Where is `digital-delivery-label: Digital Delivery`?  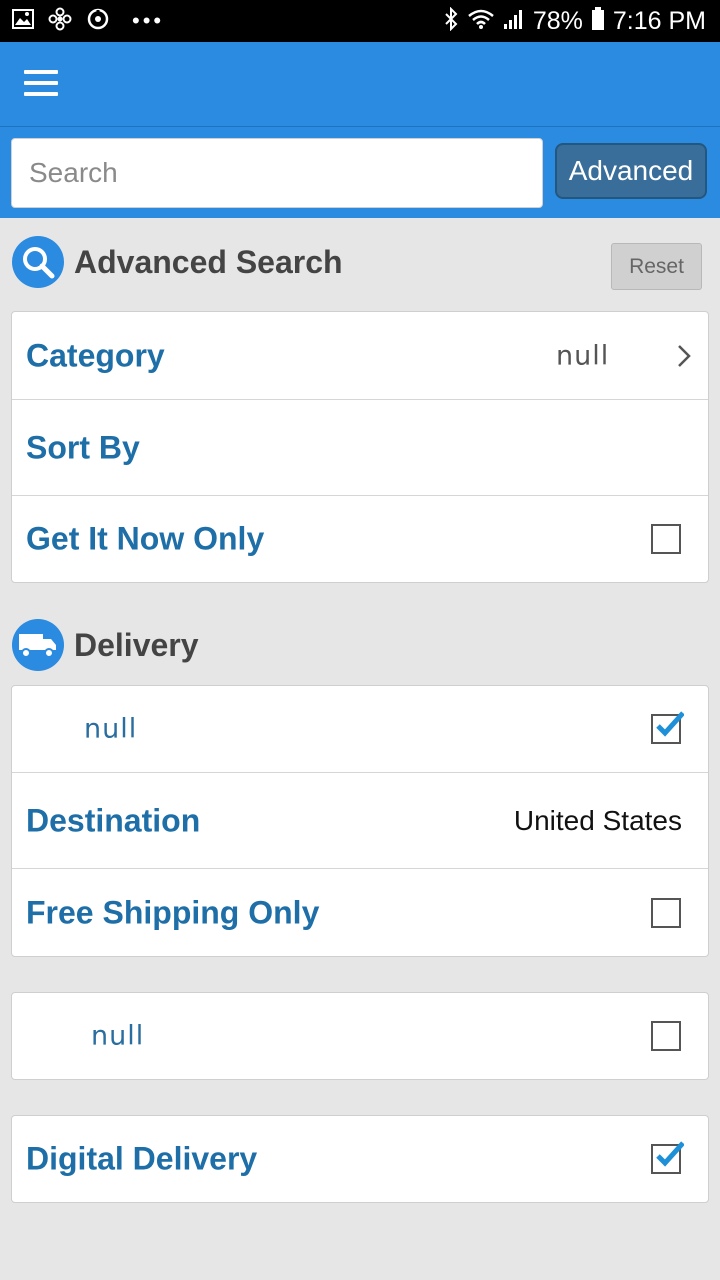 digital-delivery-label: Digital Delivery is located at coordinates (142, 1158).